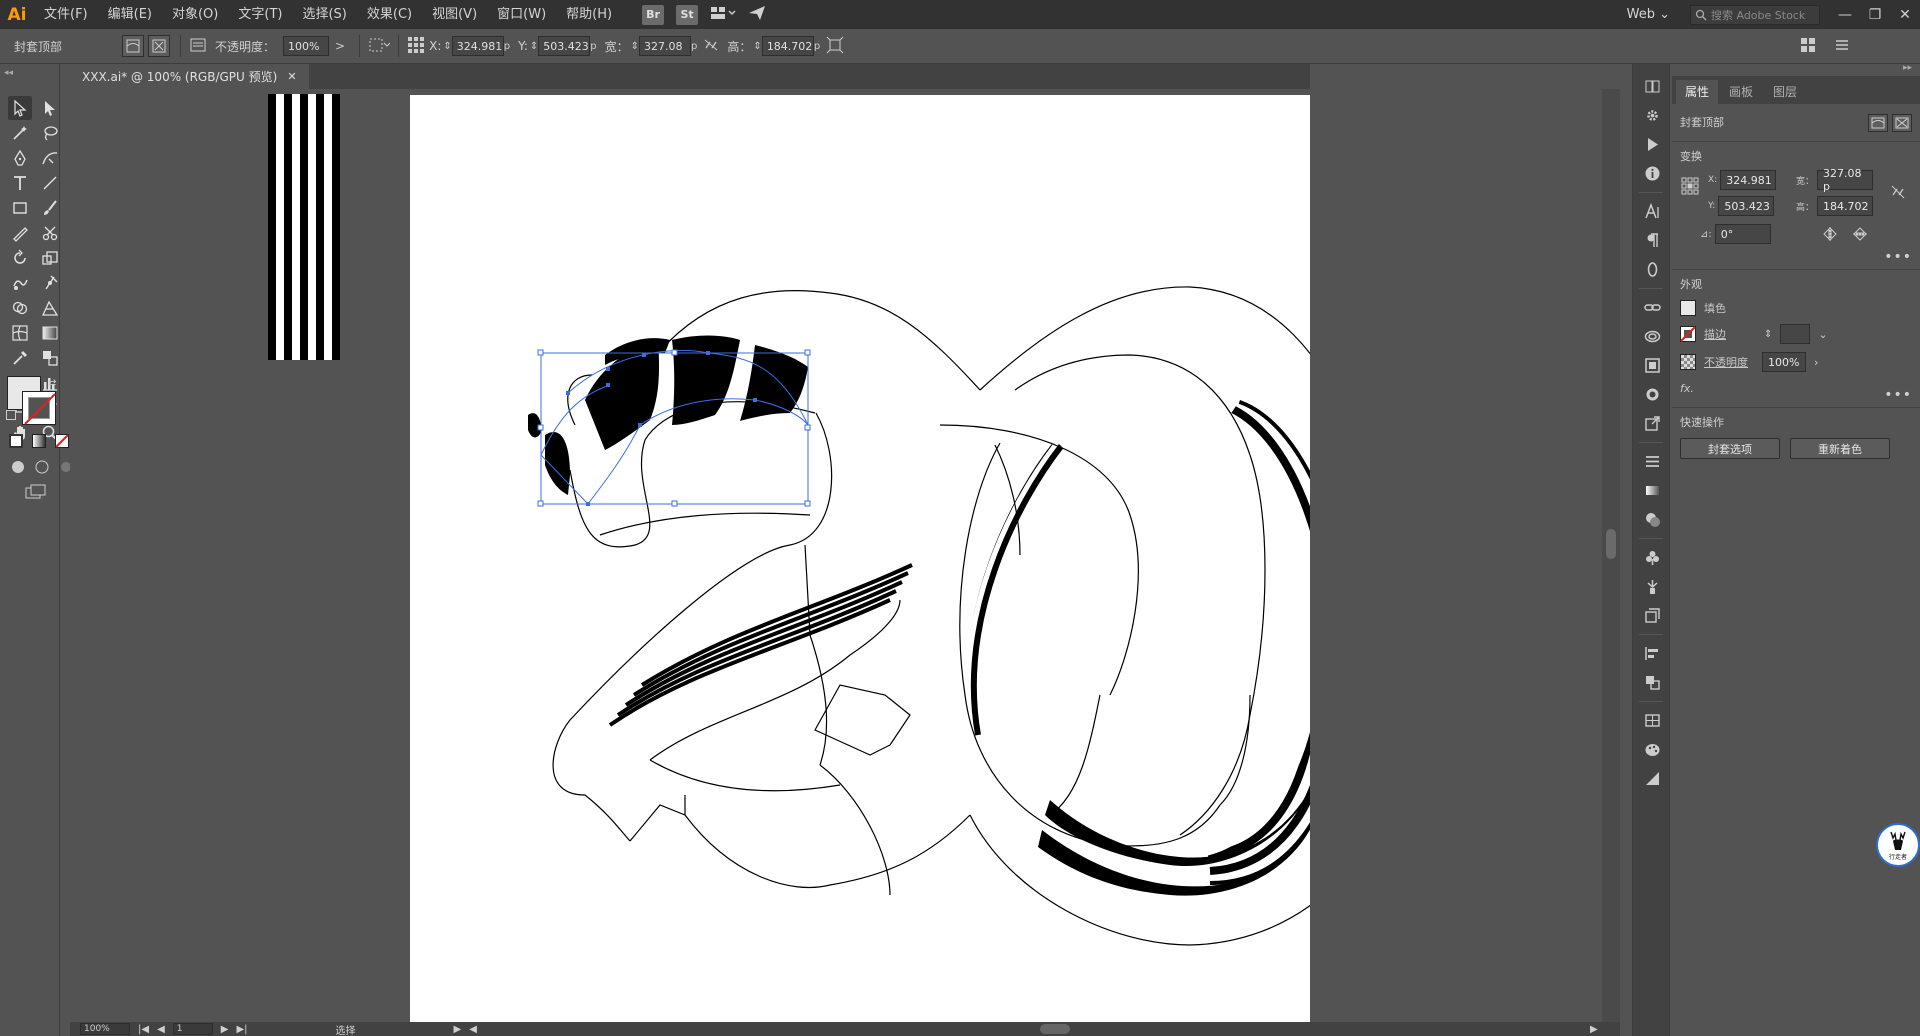 Image resolution: width=1920 pixels, height=1036 pixels. Describe the element at coordinates (1652, 423) in the screenshot. I see `export-icon` at that location.